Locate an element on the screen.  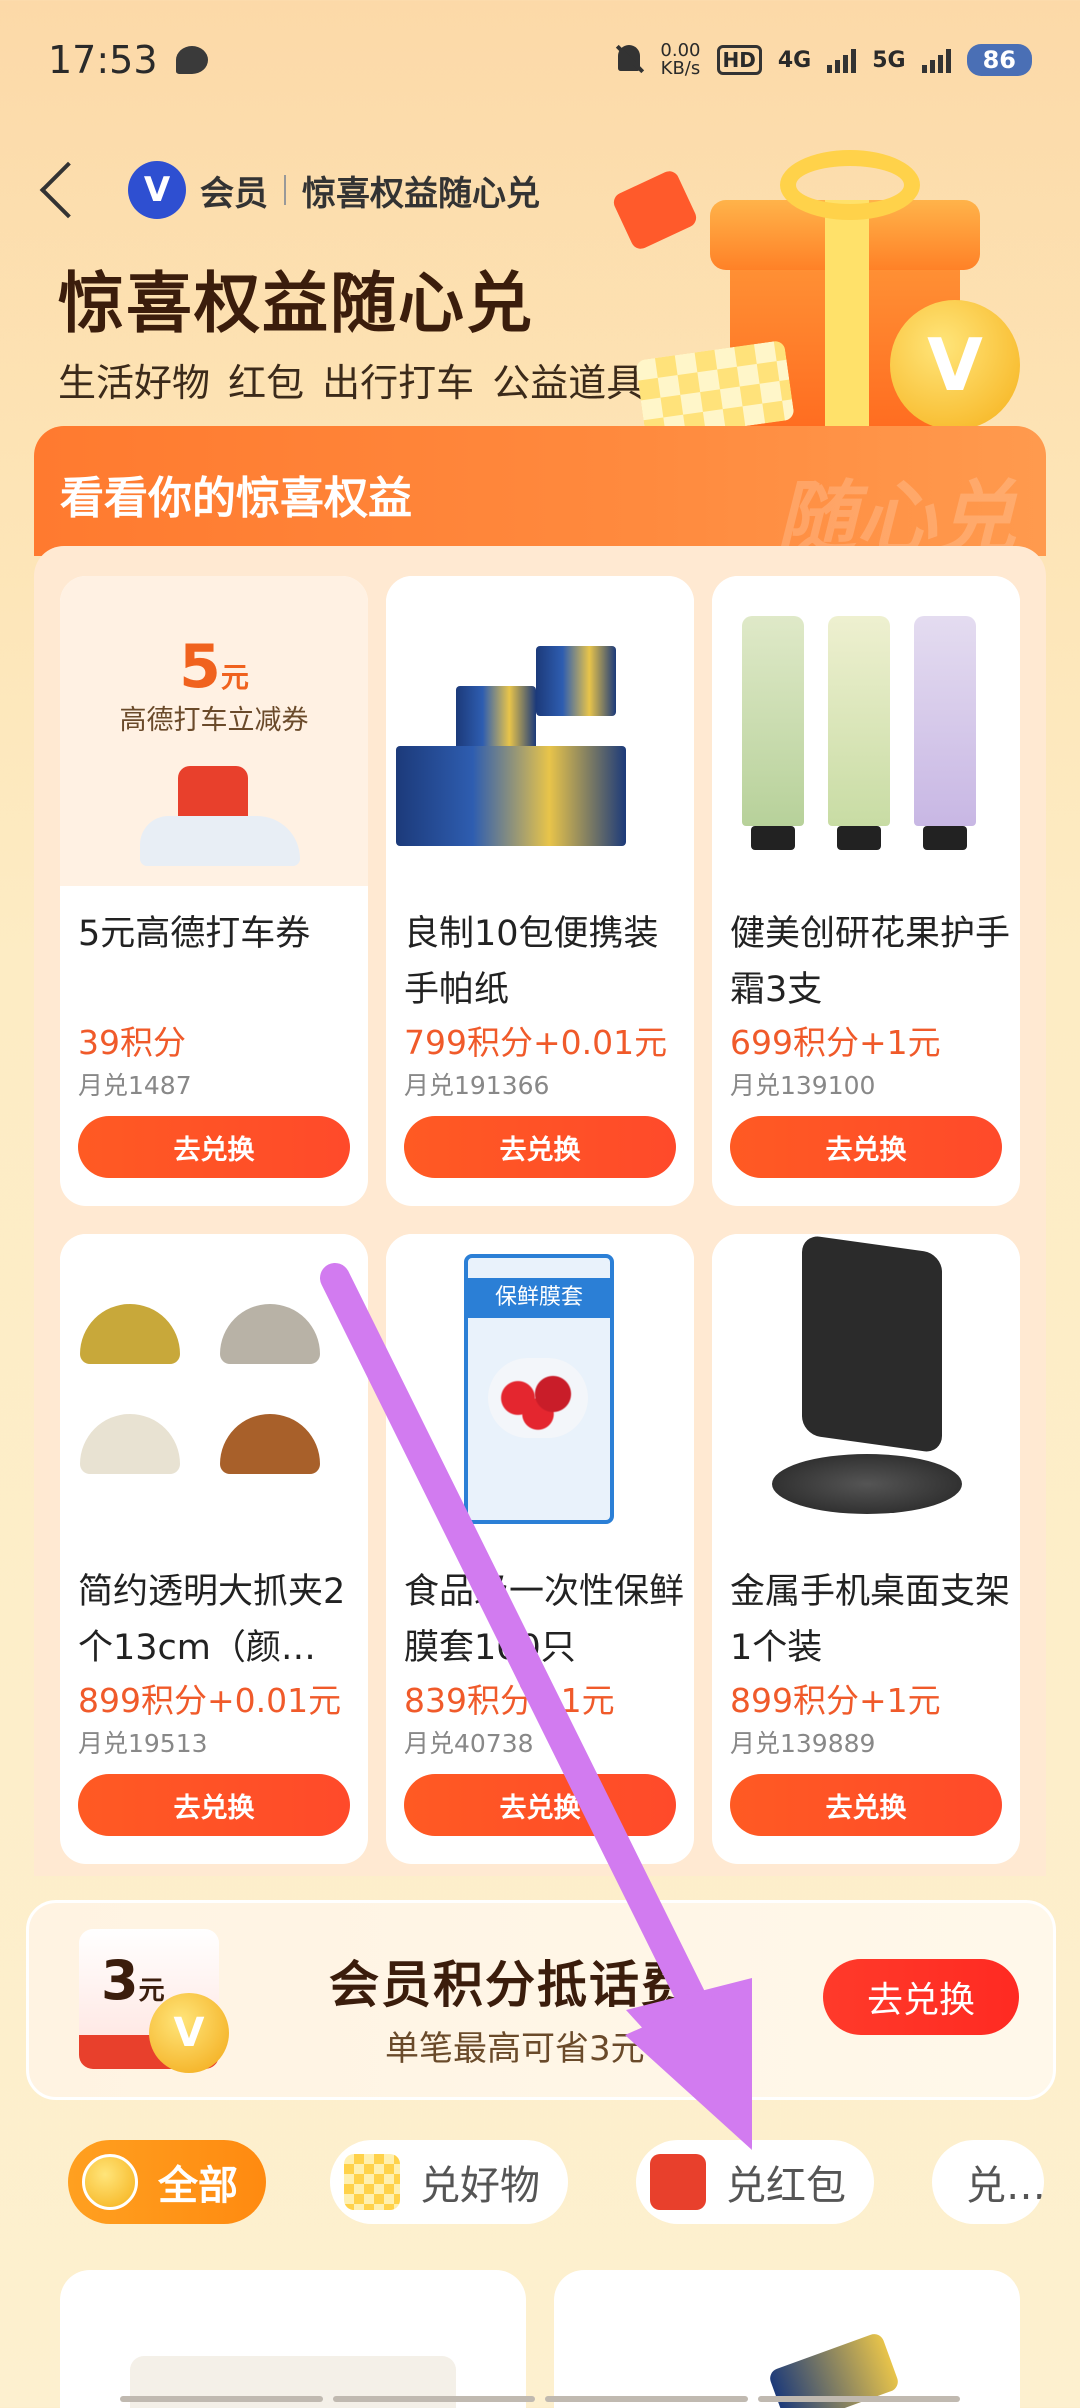
product-price: 699积分+1元 is located at coordinates (835, 1042).